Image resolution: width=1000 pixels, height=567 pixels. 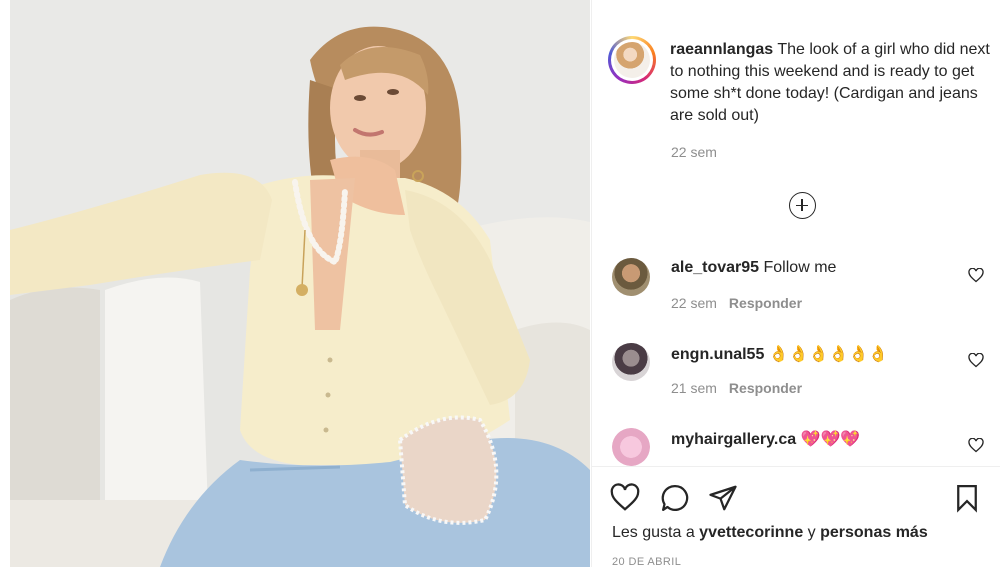 I want to click on comment-meta: 21 sem Responder, so click(x=736, y=388).